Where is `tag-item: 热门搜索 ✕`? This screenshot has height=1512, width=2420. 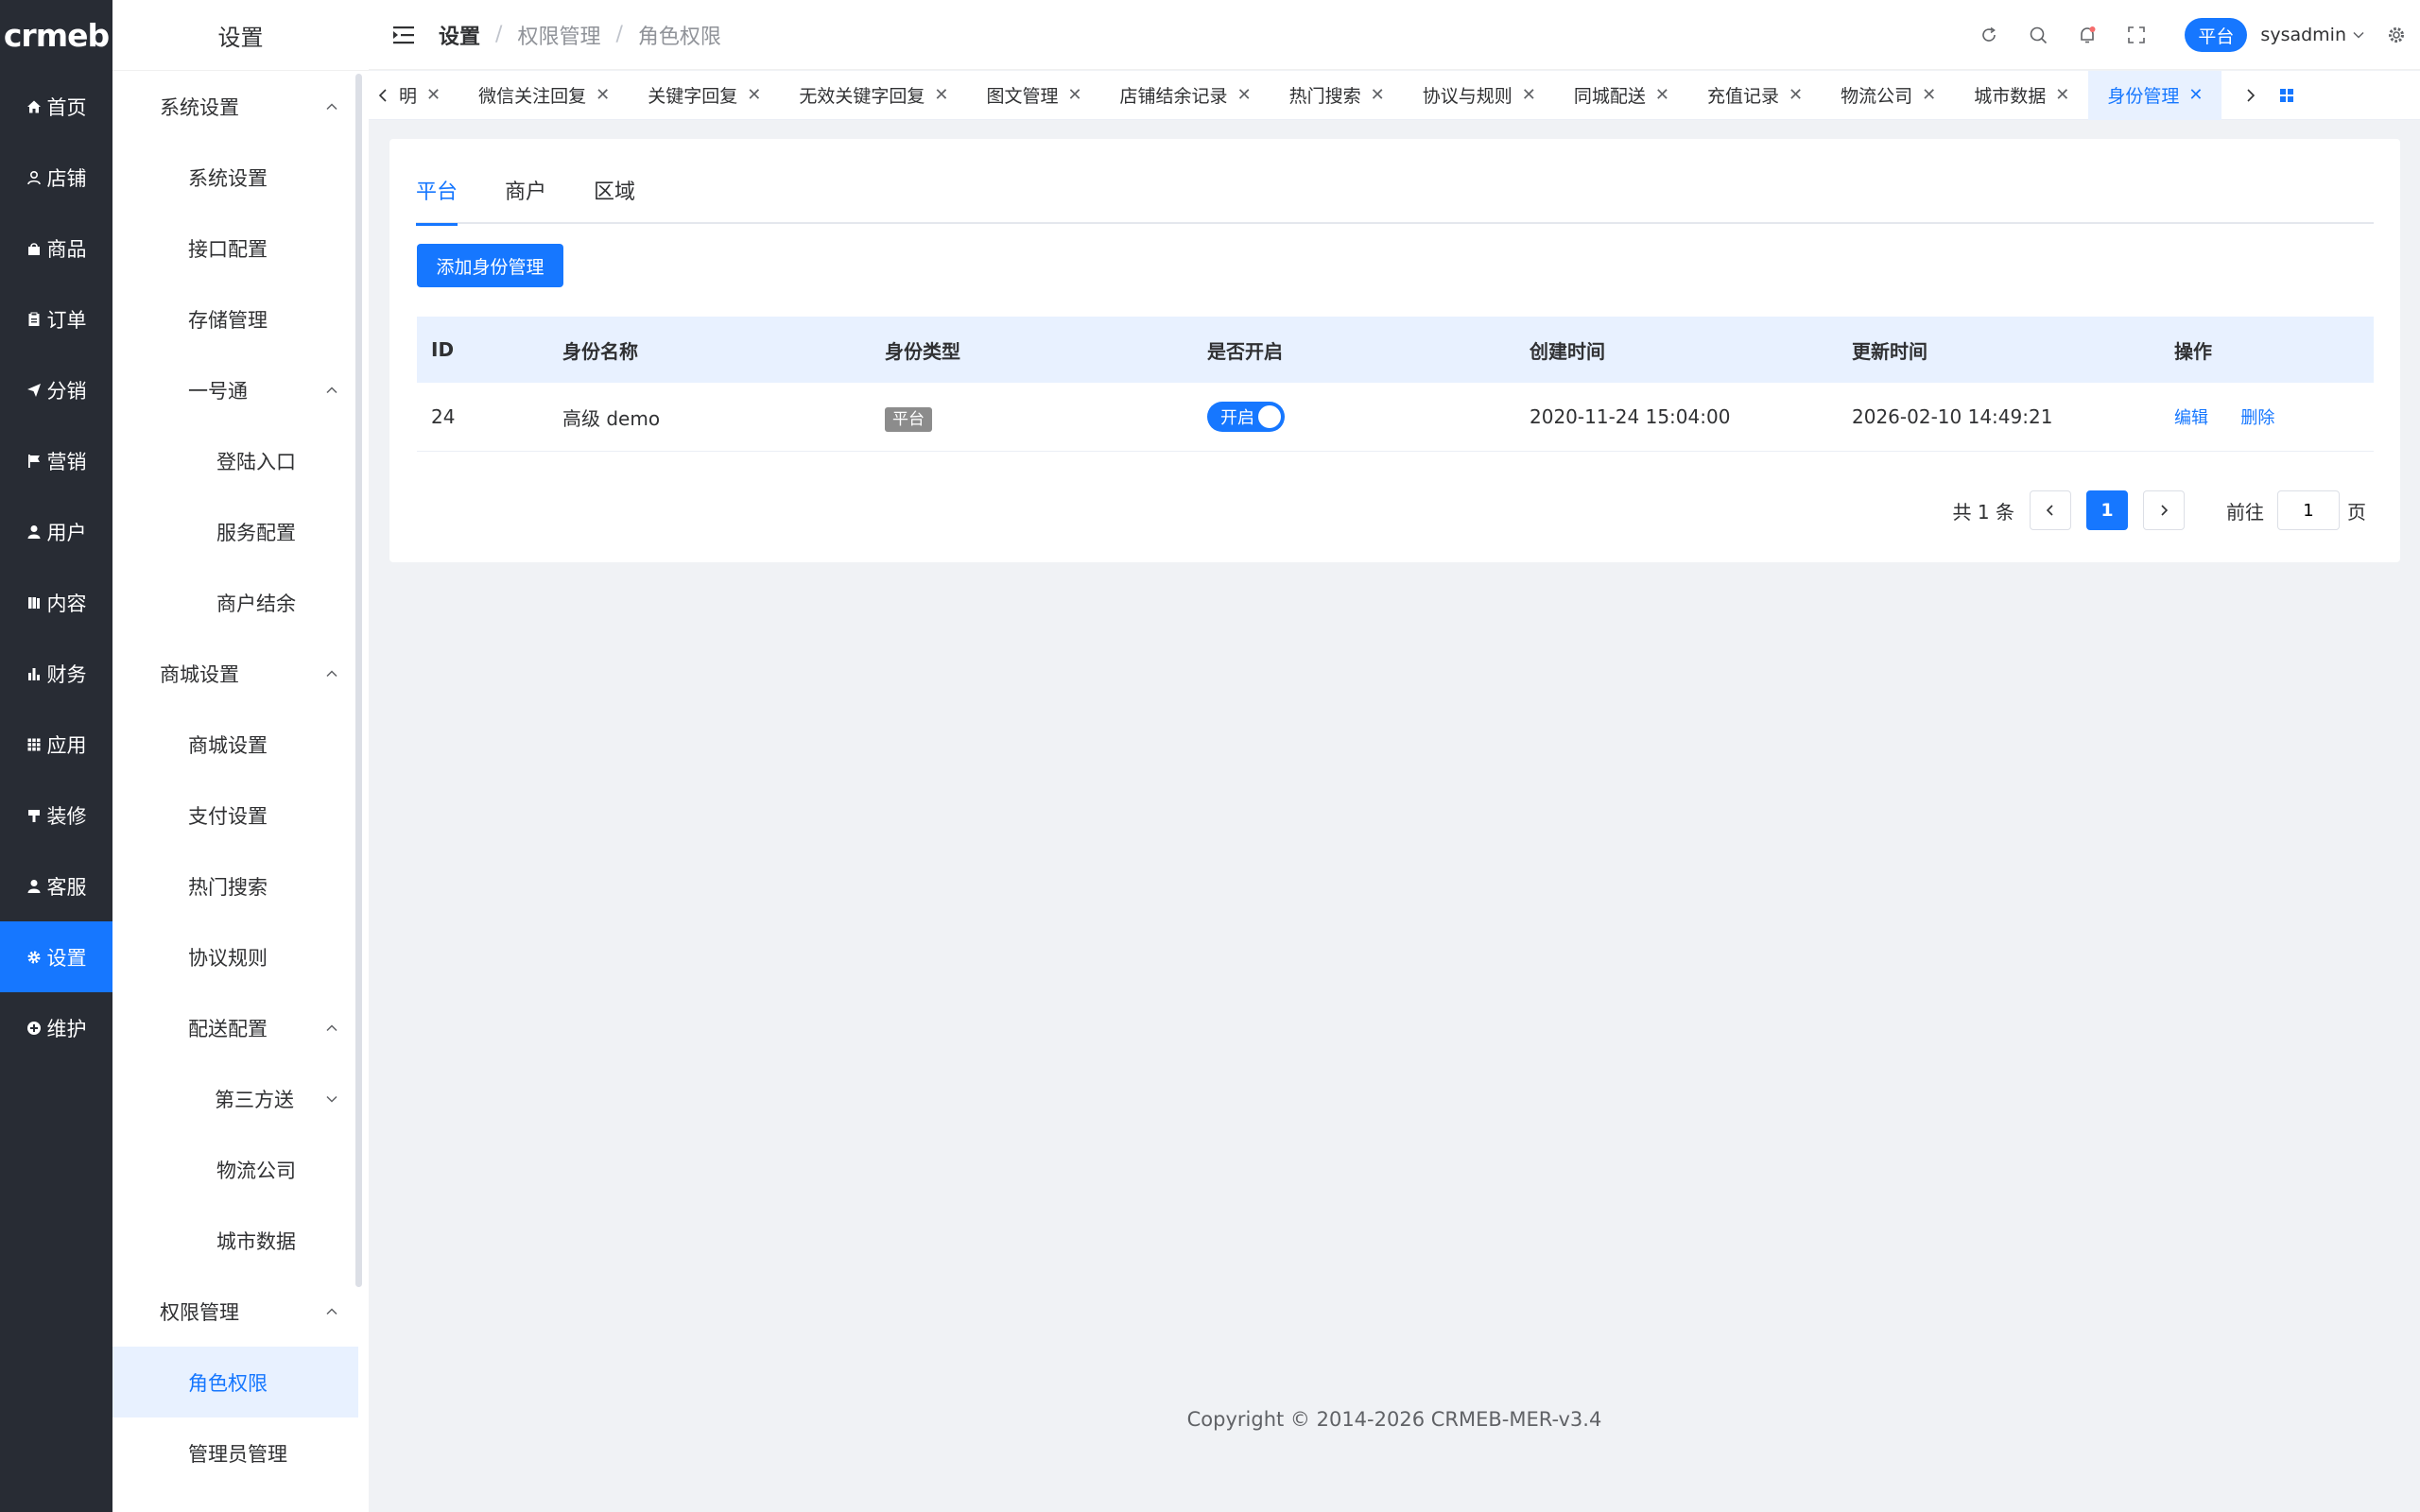 tag-item: 热门搜索 ✕ is located at coordinates (1337, 95).